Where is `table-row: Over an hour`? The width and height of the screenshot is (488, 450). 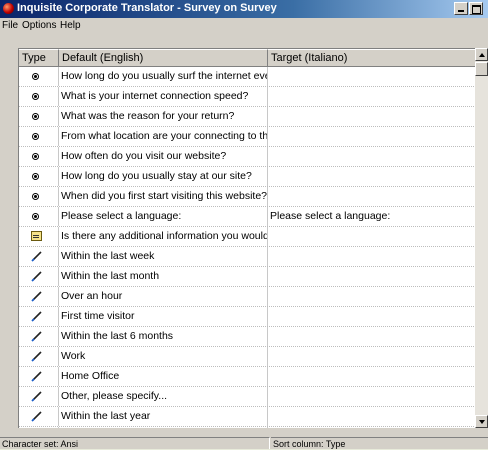 table-row: Over an hour is located at coordinates (247, 297).